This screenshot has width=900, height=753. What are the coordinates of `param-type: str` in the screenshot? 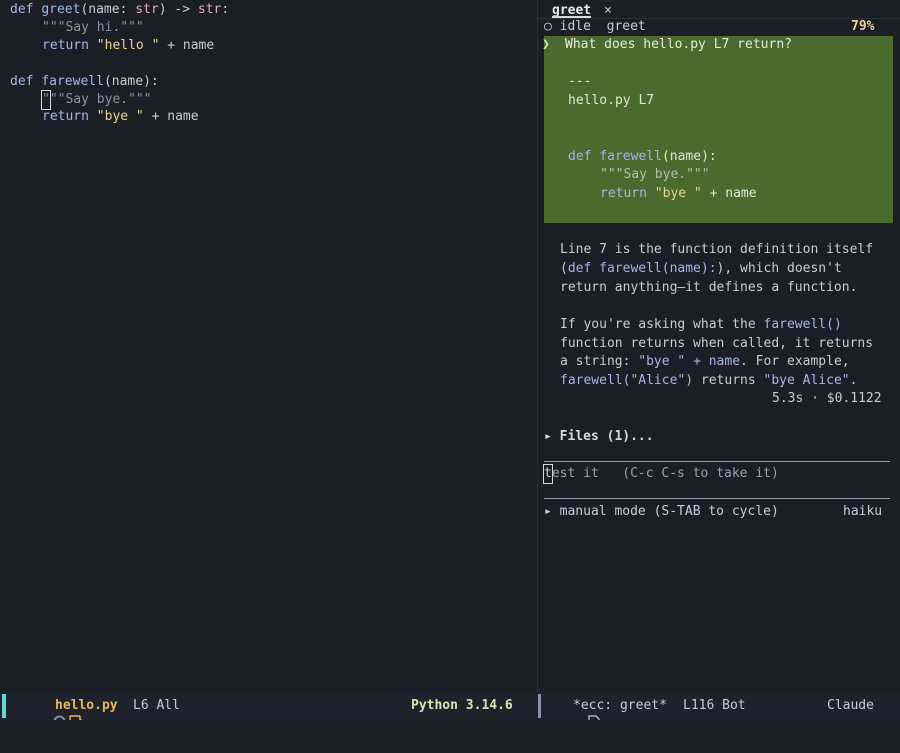 It's located at (147, 9).